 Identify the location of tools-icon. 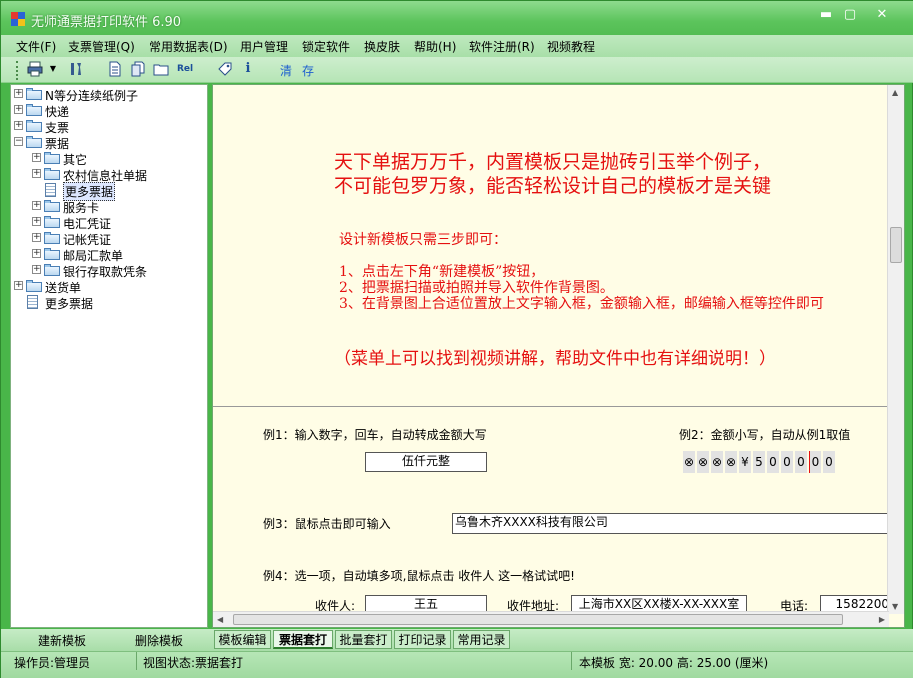
(76, 69).